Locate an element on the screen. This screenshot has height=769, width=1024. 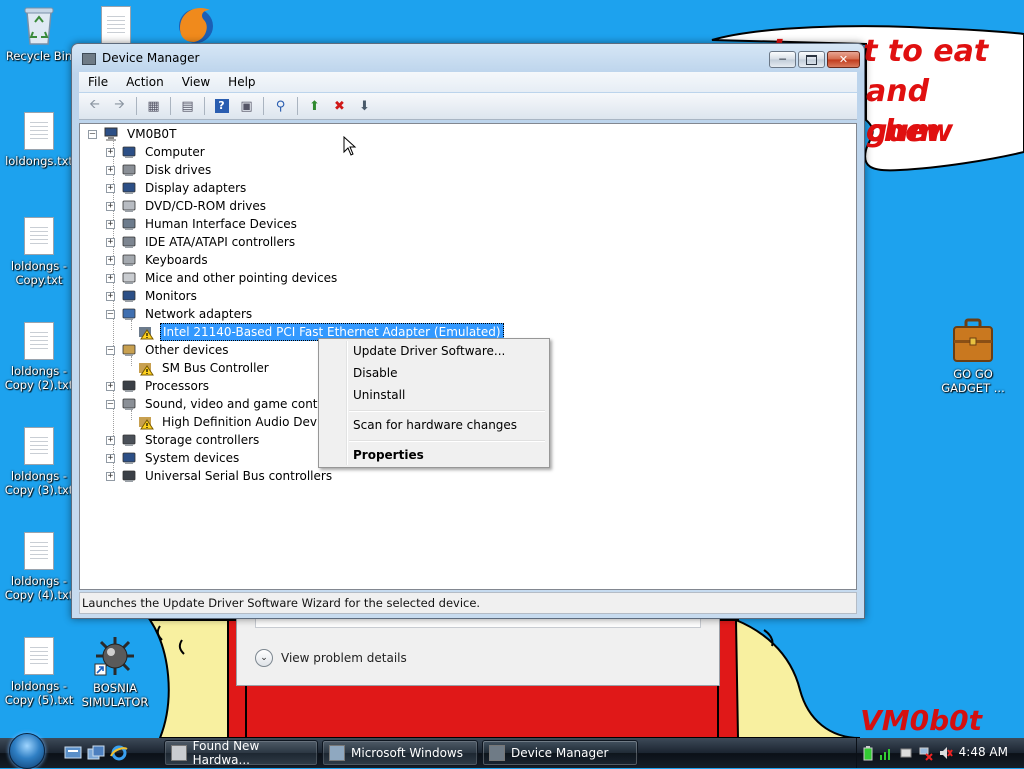
battery-icon is located at coordinates (868, 753).